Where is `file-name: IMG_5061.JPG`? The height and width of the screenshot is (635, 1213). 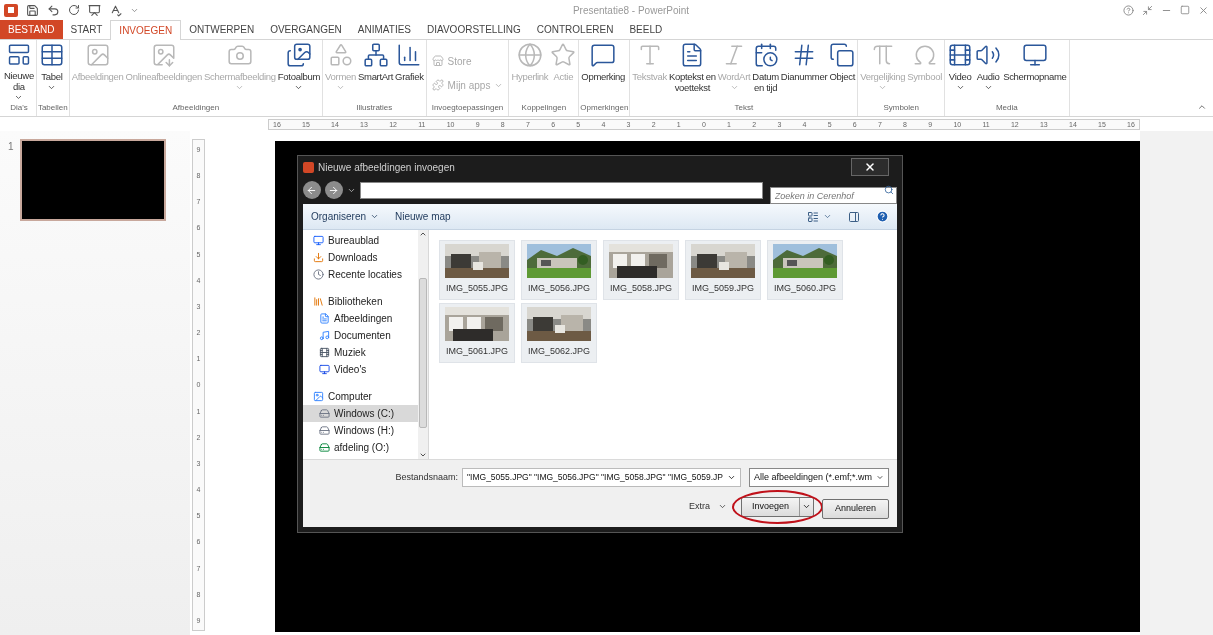 file-name: IMG_5061.JPG is located at coordinates (477, 352).